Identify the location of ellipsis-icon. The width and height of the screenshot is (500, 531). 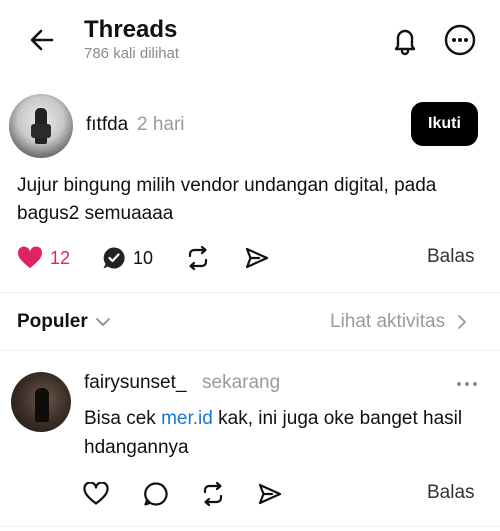
(467, 384).